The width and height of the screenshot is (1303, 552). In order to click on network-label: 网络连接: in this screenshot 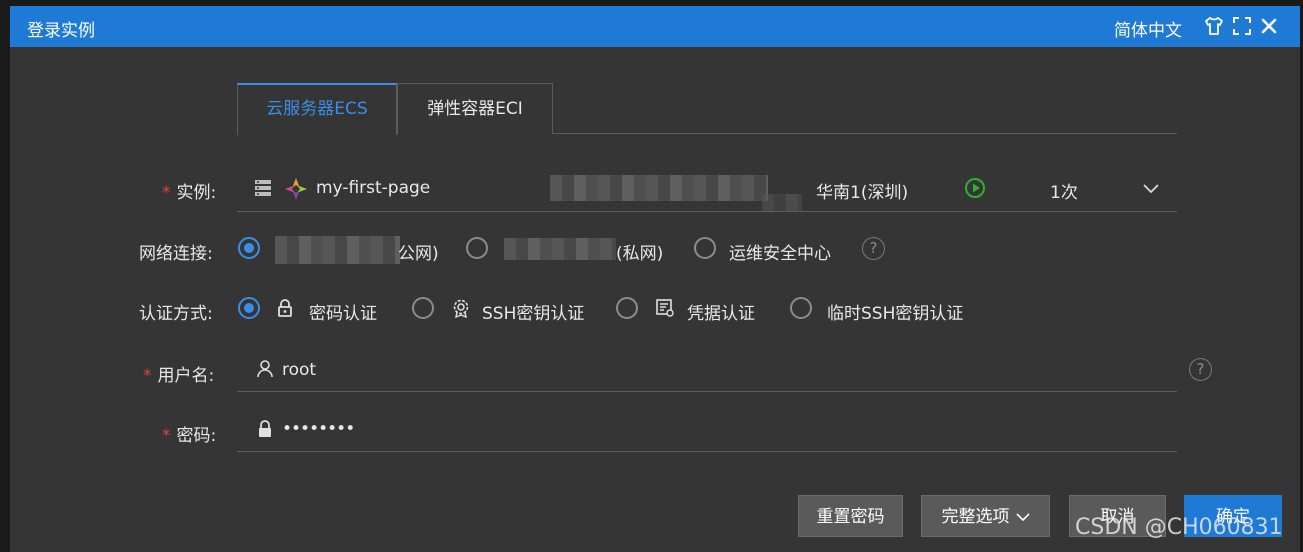, I will do `click(176, 254)`.